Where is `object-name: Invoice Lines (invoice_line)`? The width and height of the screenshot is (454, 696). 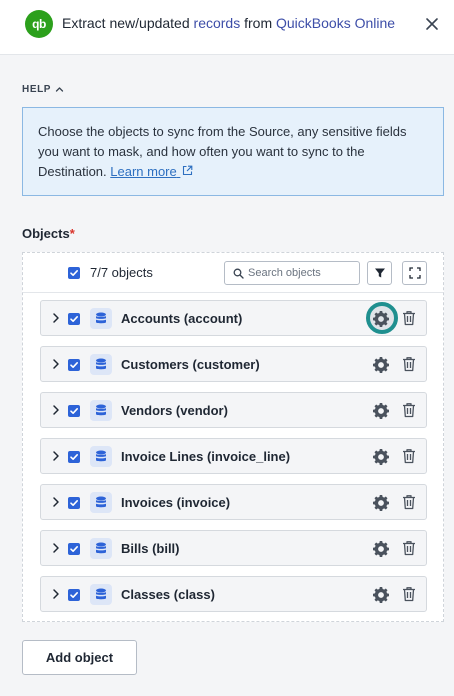 object-name: Invoice Lines (invoice_line) is located at coordinates (206, 456).